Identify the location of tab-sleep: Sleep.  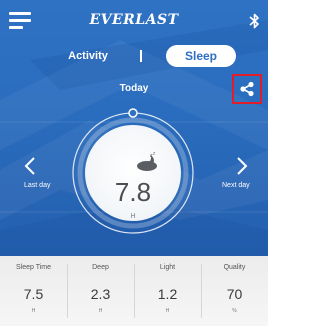
(201, 56).